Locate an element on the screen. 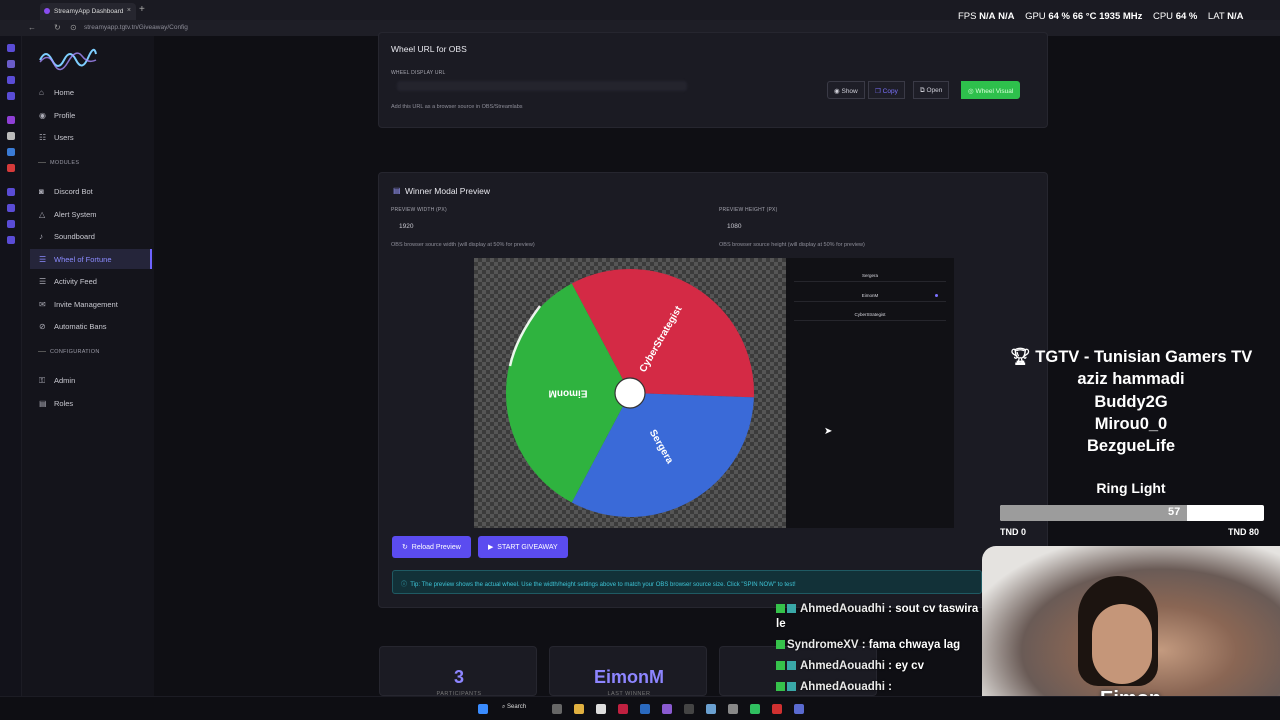 The width and height of the screenshot is (1280, 720). show-button: ◉ Show is located at coordinates (846, 90).